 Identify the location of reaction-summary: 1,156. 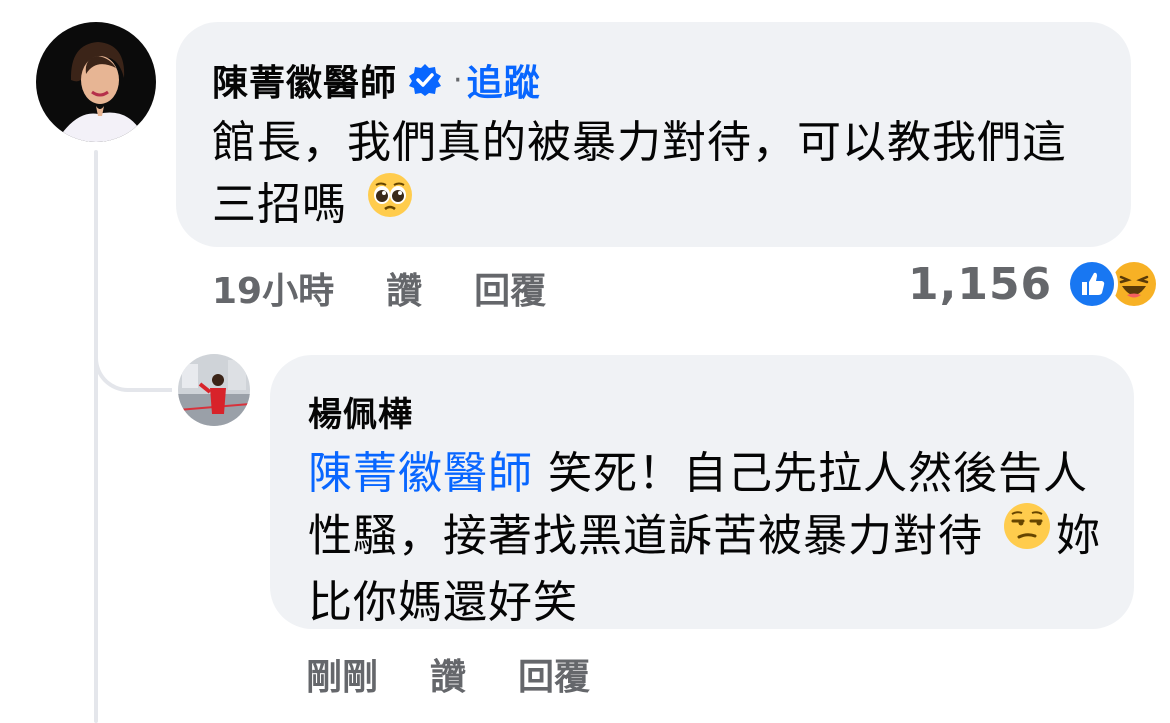
(1034, 284).